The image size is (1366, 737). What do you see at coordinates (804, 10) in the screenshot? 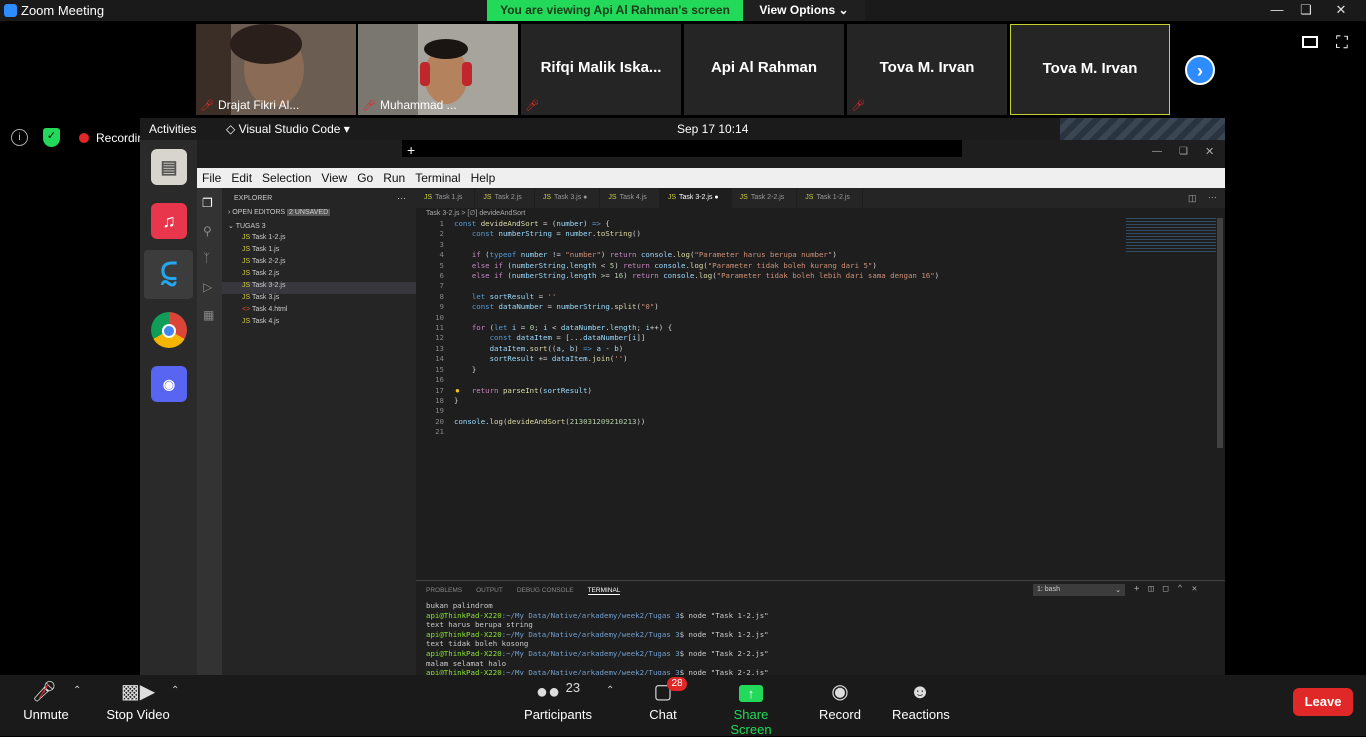
I see `view-options-button: View Options ⌄` at bounding box center [804, 10].